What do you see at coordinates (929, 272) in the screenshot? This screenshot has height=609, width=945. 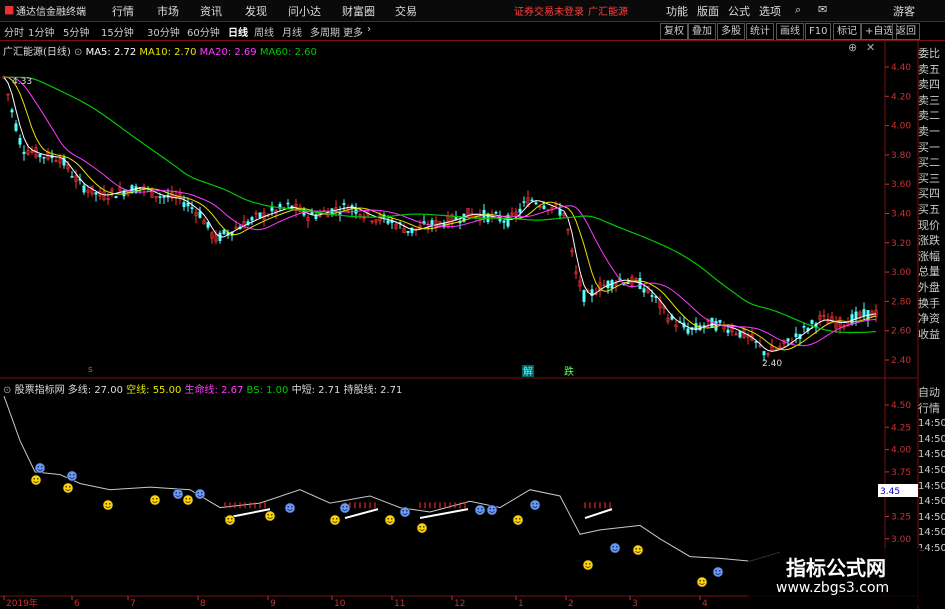 I see `quote-field-label: 总量` at bounding box center [929, 272].